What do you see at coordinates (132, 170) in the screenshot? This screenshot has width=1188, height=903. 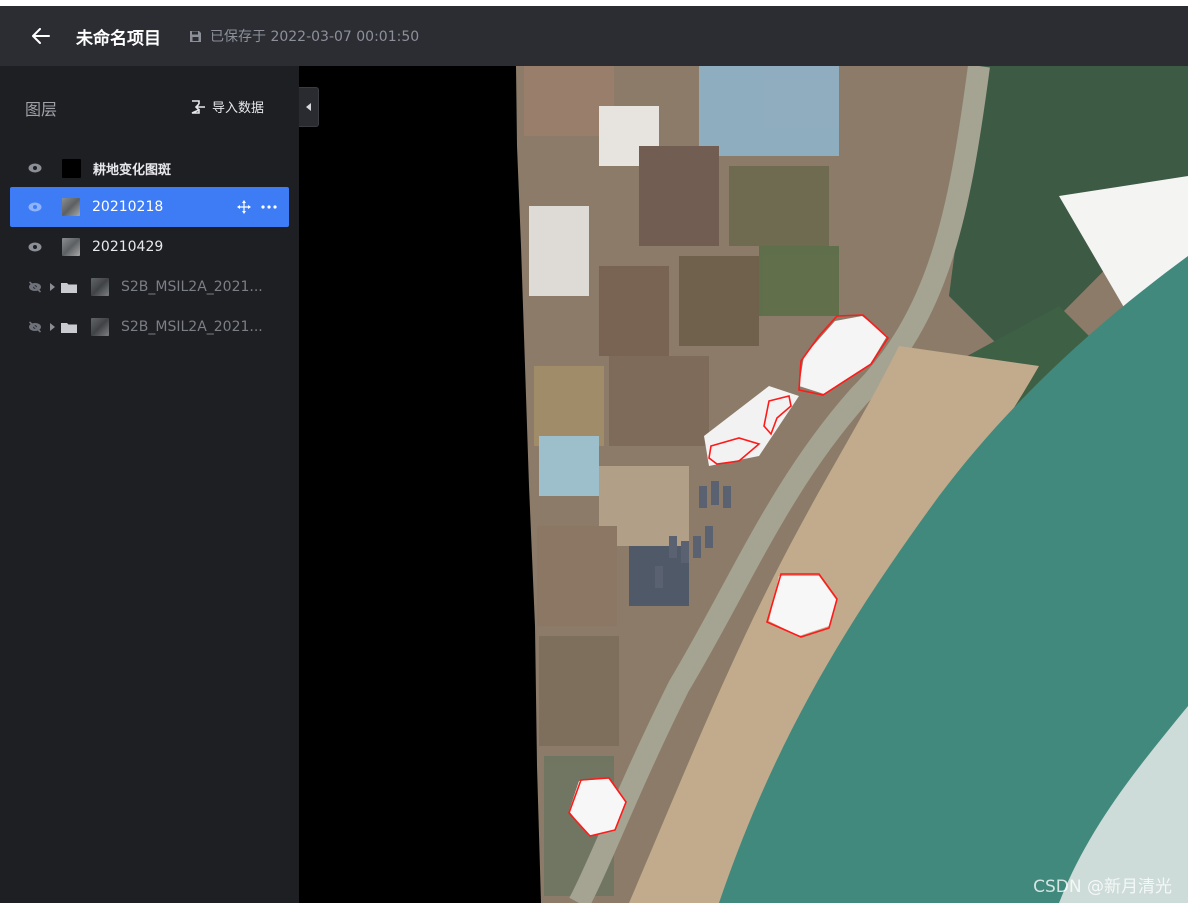 I see `layer-name: 耕地变化图斑` at bounding box center [132, 170].